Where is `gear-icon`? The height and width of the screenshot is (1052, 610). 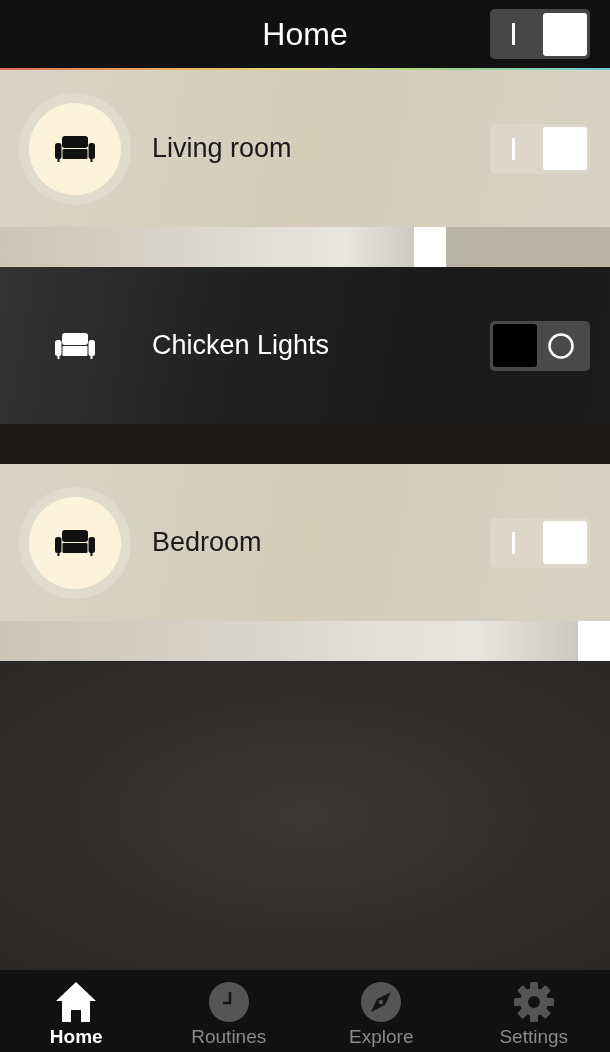 gear-icon is located at coordinates (533, 1002).